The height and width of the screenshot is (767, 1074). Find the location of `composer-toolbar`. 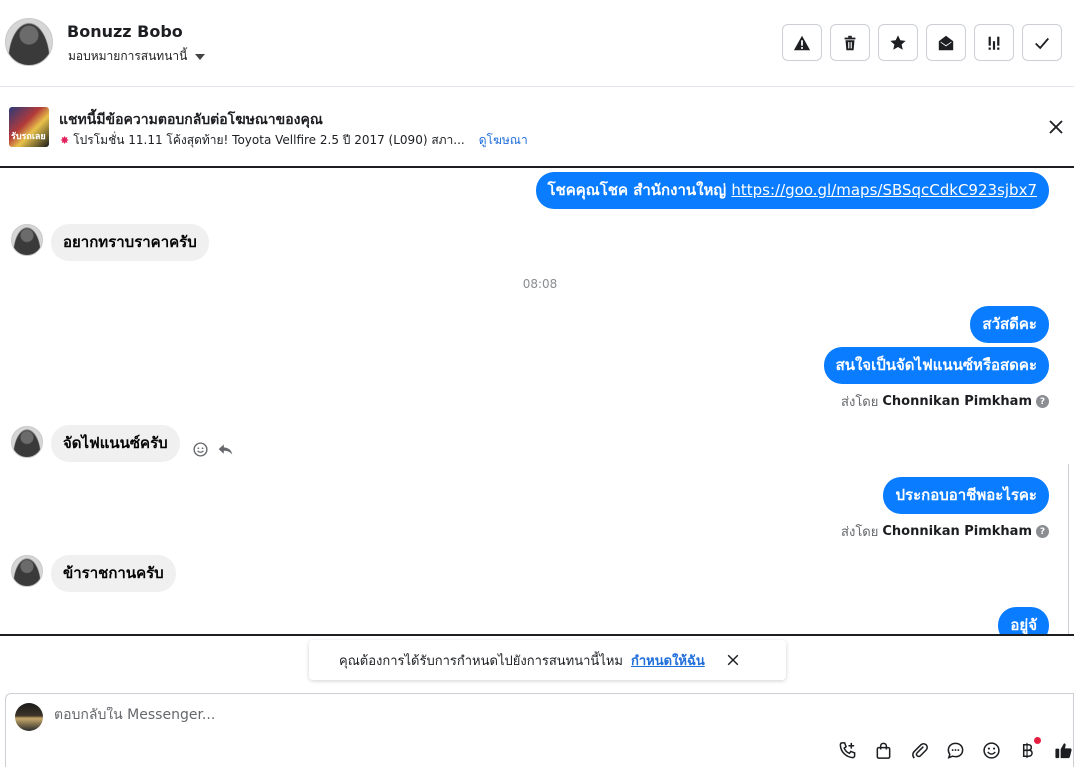

composer-toolbar is located at coordinates (955, 748).